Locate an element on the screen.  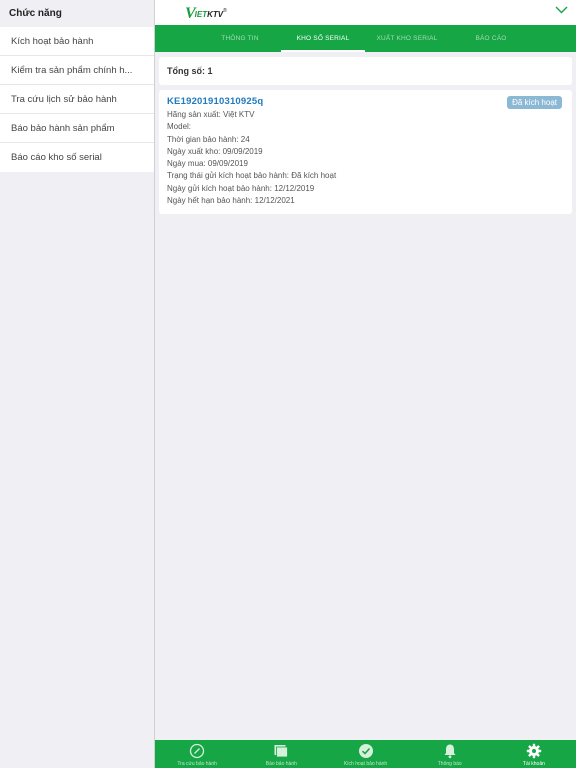
logo-registered: ® is located at coordinates (225, 11).